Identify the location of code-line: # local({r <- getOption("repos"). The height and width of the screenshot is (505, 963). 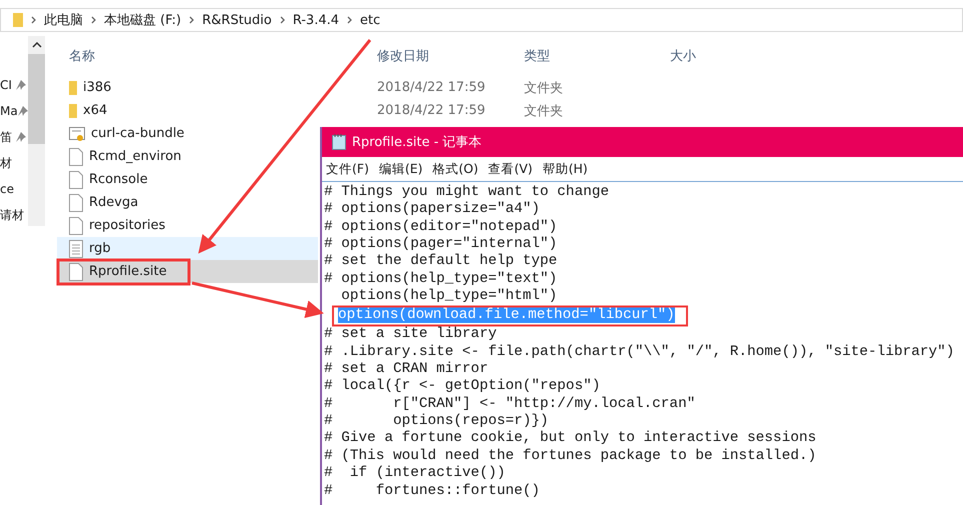
(462, 386).